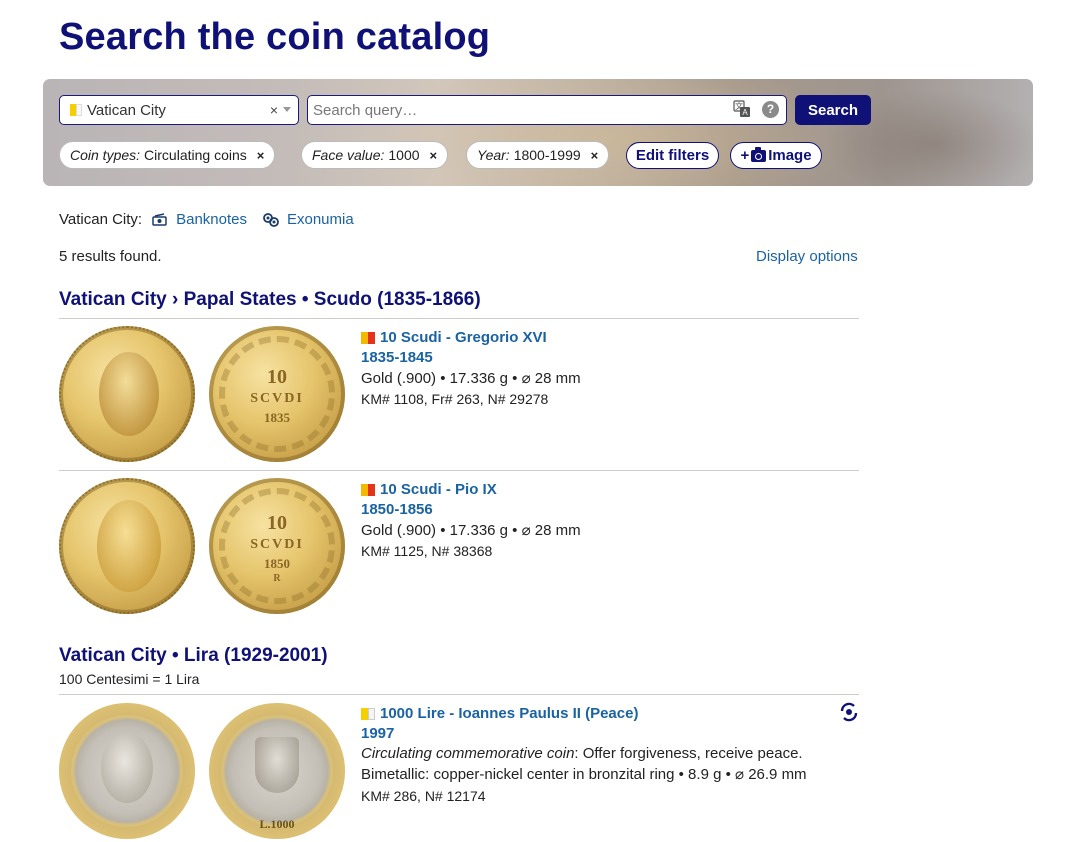 The height and width of the screenshot is (842, 1071). Describe the element at coordinates (455, 399) in the screenshot. I see `coin-refs: KM# 1108, Fr# 263, N# 29278` at that location.